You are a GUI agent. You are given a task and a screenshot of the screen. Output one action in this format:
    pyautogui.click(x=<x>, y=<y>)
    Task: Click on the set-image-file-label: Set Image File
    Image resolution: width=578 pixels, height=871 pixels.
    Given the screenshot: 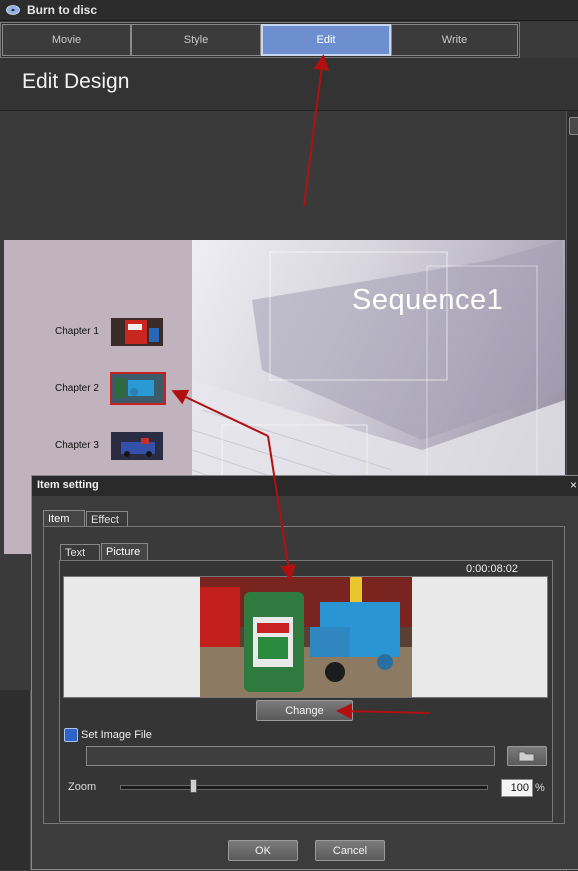 What is the action you would take?
    pyautogui.click(x=116, y=735)
    